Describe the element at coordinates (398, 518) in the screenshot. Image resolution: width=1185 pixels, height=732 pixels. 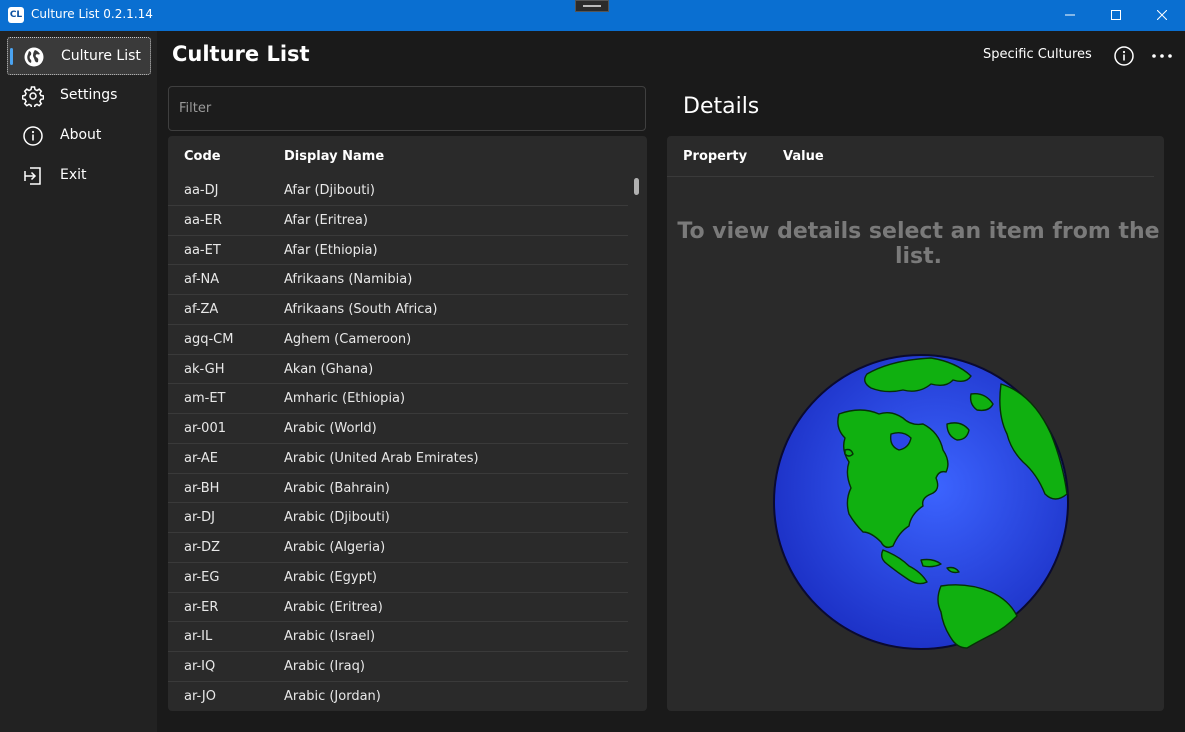
I see `table-row: ar-DJ Arabic (Djibouti)` at that location.